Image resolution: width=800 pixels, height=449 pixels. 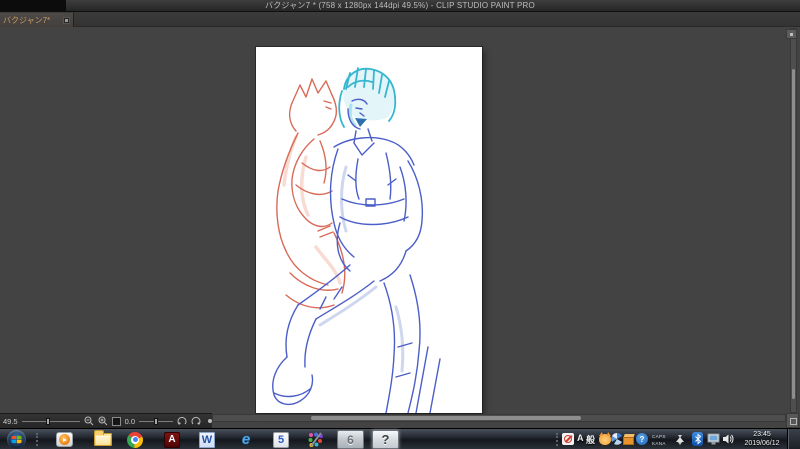 I want to click on word-icon: W, so click(x=207, y=439).